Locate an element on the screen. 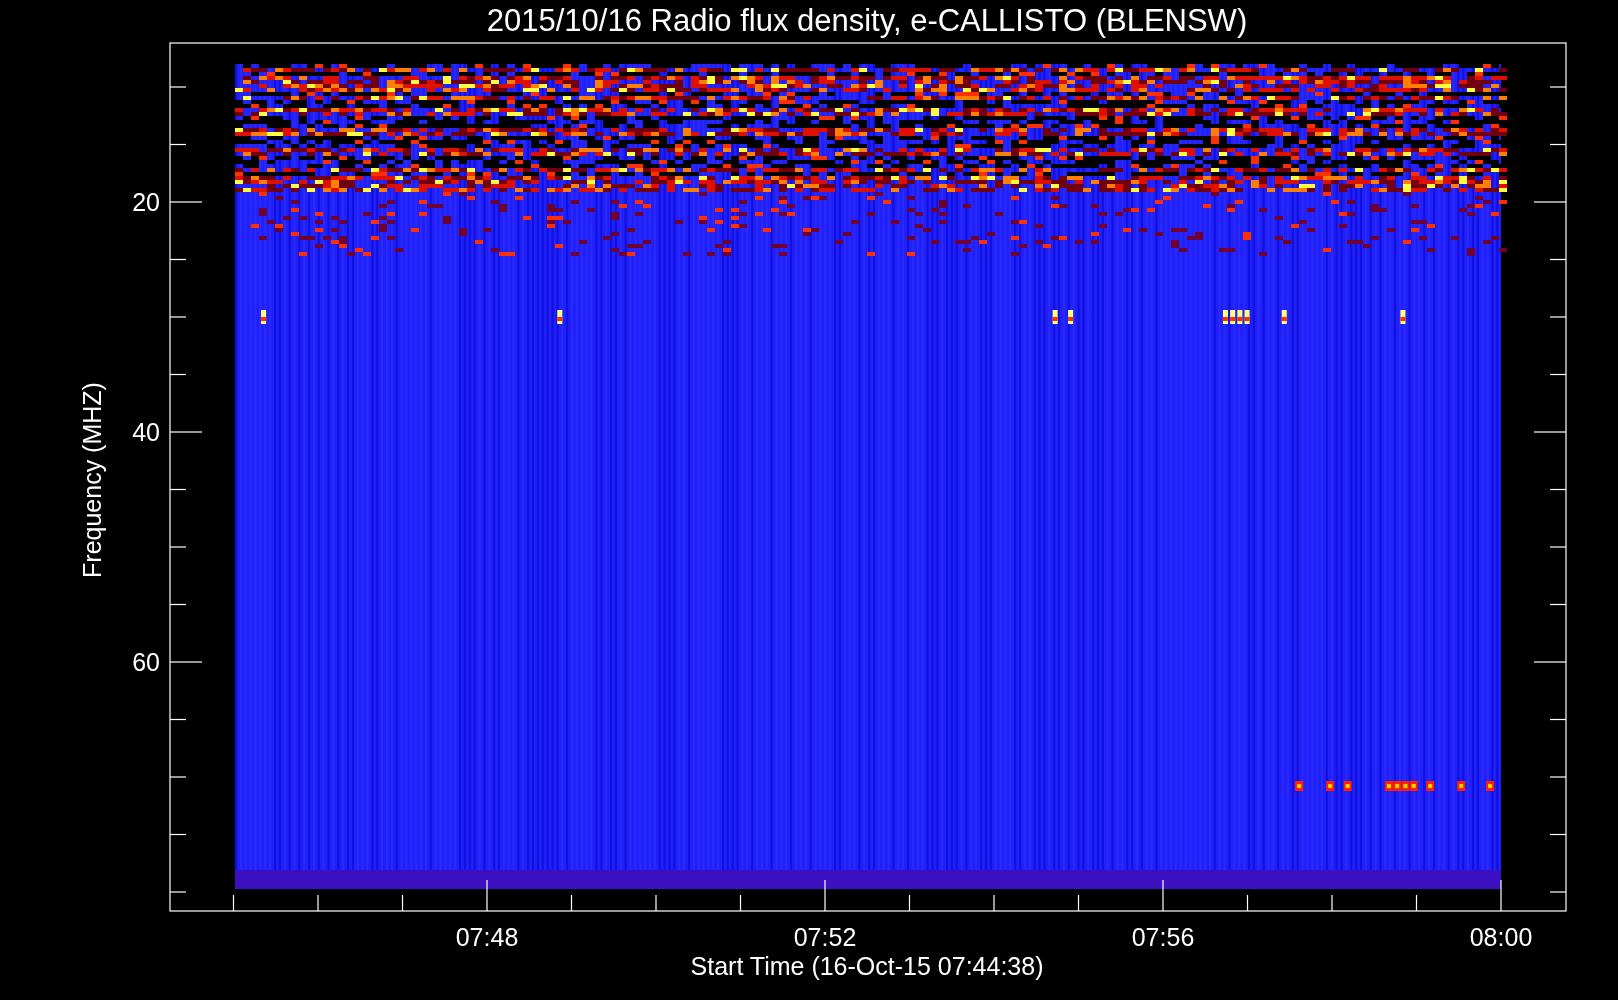 Image resolution: width=1618 pixels, height=1000 pixels. tick-label: 07:56 is located at coordinates (1163, 937).